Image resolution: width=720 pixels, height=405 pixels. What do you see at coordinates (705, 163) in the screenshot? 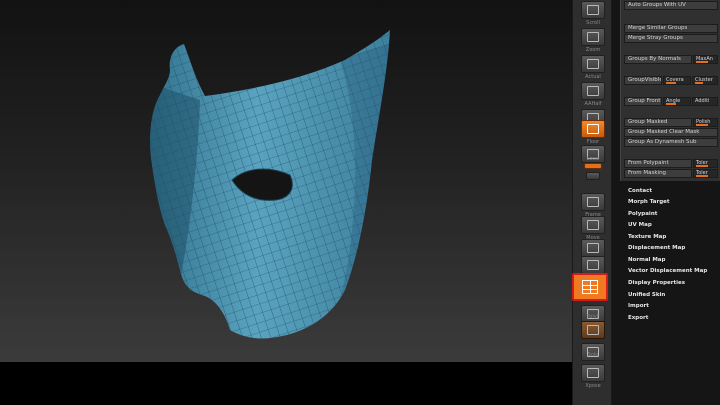
I see `polypaint-tolerance-slider: Toler` at bounding box center [705, 163].